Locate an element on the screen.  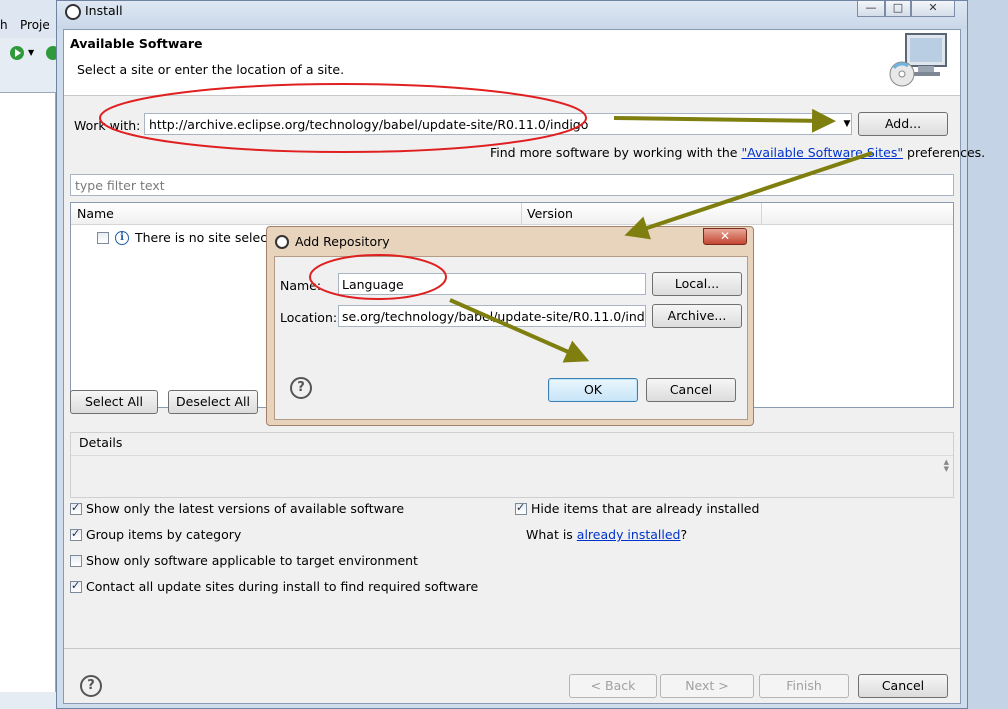
workbench-menubar: h Proje is located at coordinates (31, 19).